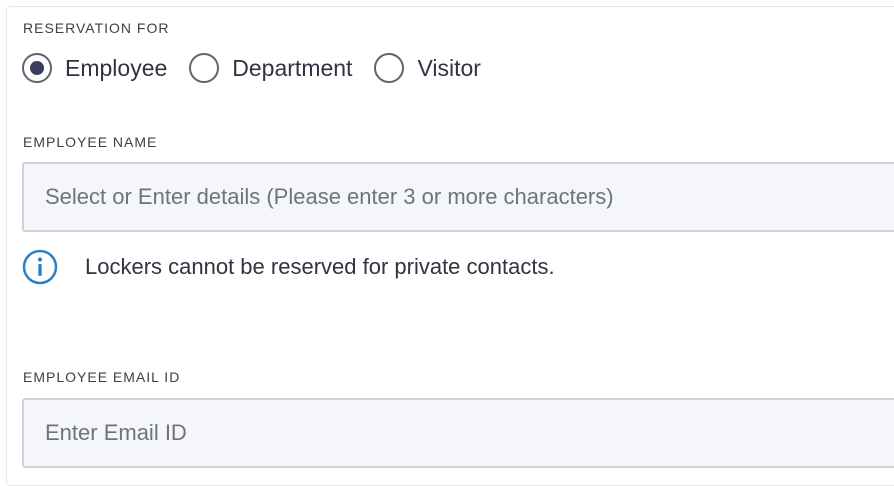  Describe the element at coordinates (102, 377) in the screenshot. I see `employee-email-label: EMPLOYEE EMAIL ID` at that location.